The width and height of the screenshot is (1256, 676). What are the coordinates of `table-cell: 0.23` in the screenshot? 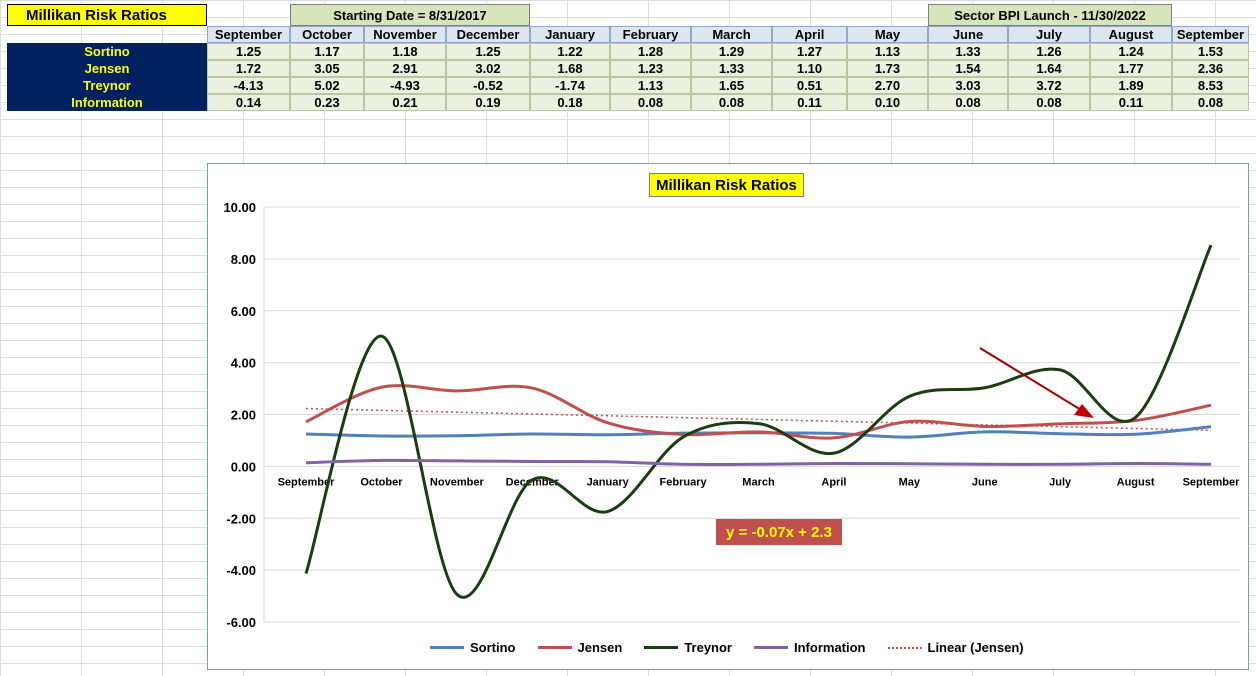 It's located at (327, 102).